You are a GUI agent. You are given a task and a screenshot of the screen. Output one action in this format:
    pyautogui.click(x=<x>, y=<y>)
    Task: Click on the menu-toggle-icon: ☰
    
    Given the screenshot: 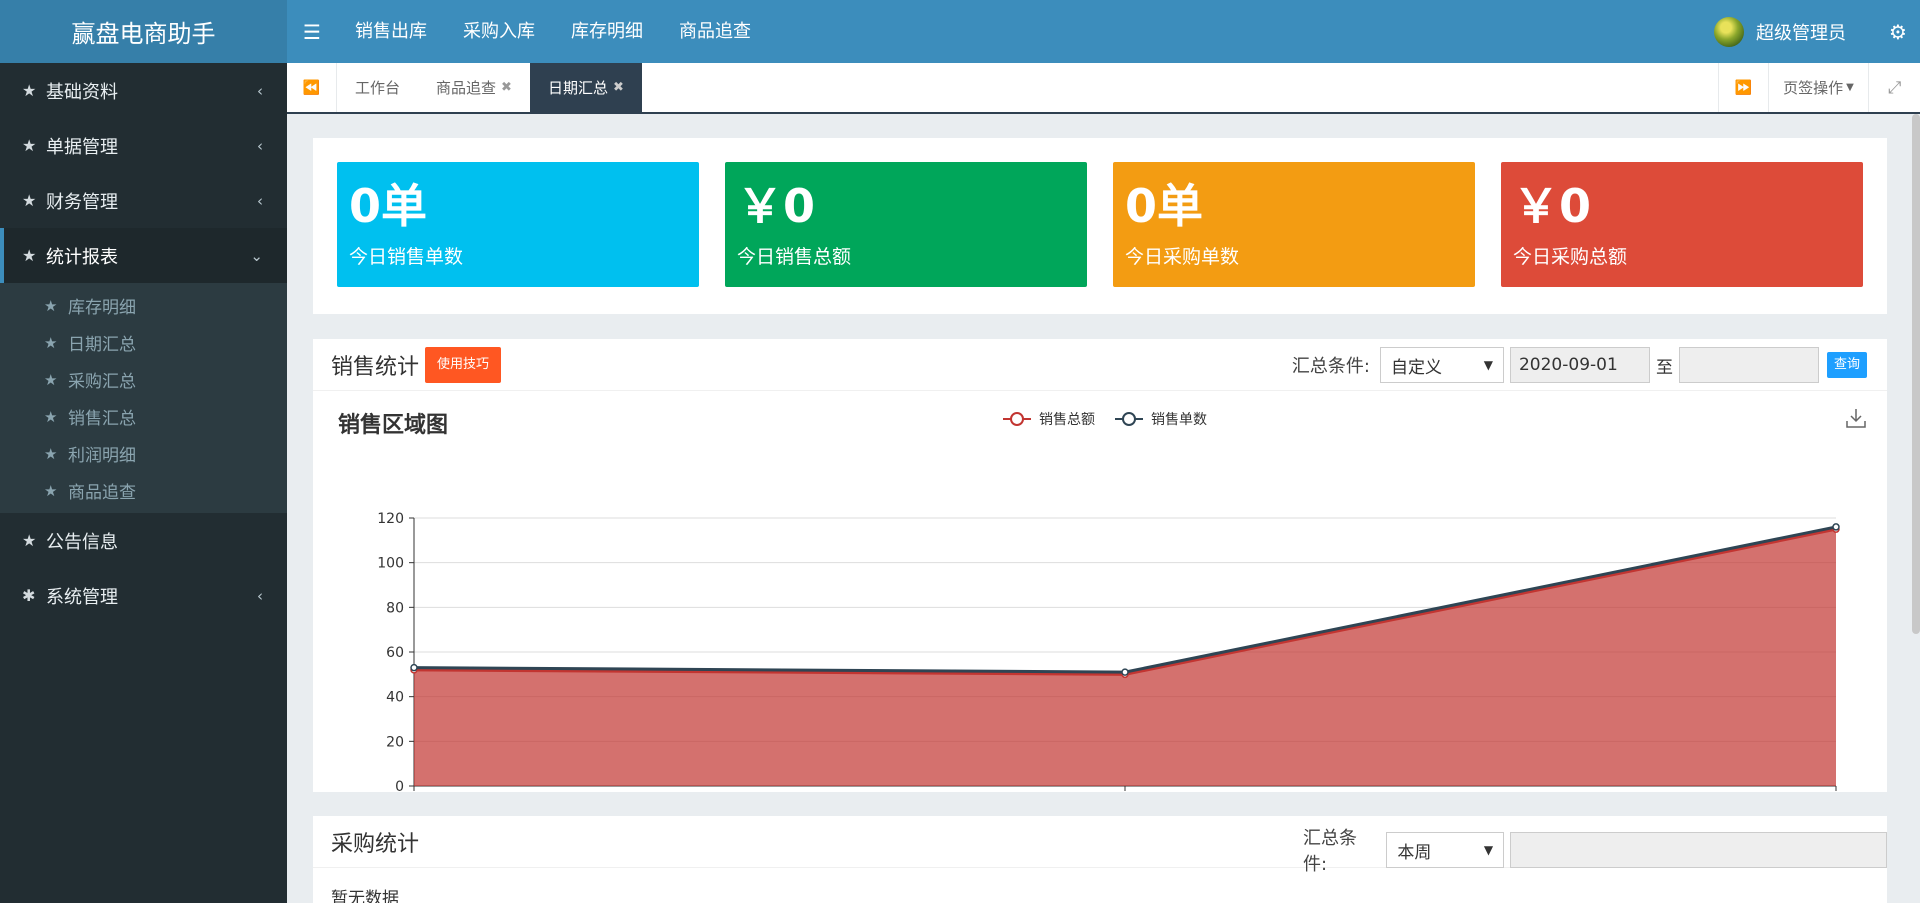 What is the action you would take?
    pyautogui.click(x=312, y=32)
    